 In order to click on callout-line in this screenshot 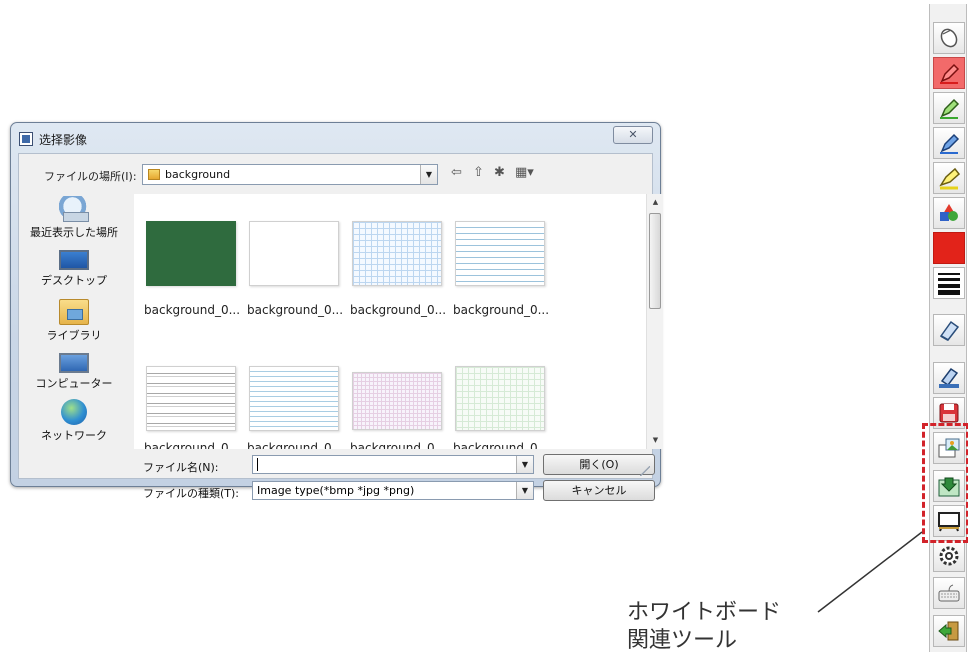, I will do `click(870, 572)`.